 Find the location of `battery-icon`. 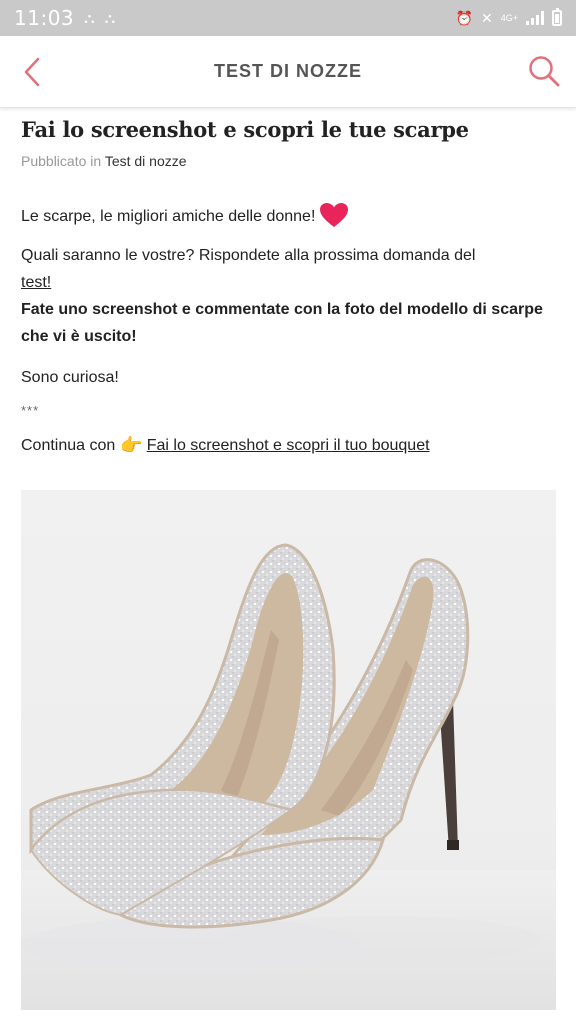

battery-icon is located at coordinates (557, 17).